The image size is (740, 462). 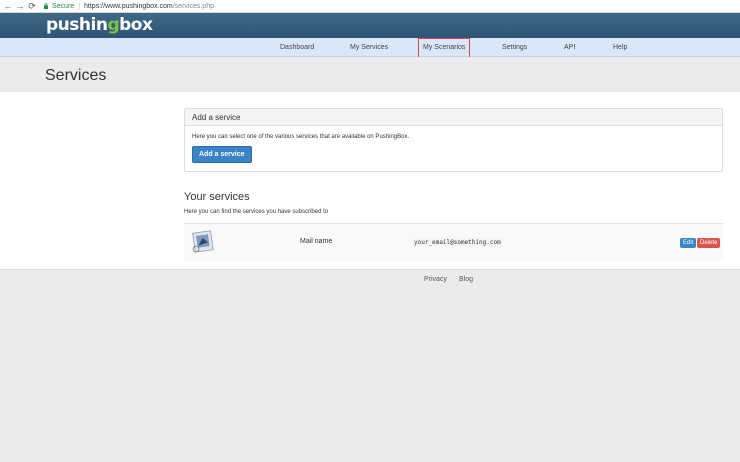 I want to click on service-name: Mail name, so click(x=316, y=241).